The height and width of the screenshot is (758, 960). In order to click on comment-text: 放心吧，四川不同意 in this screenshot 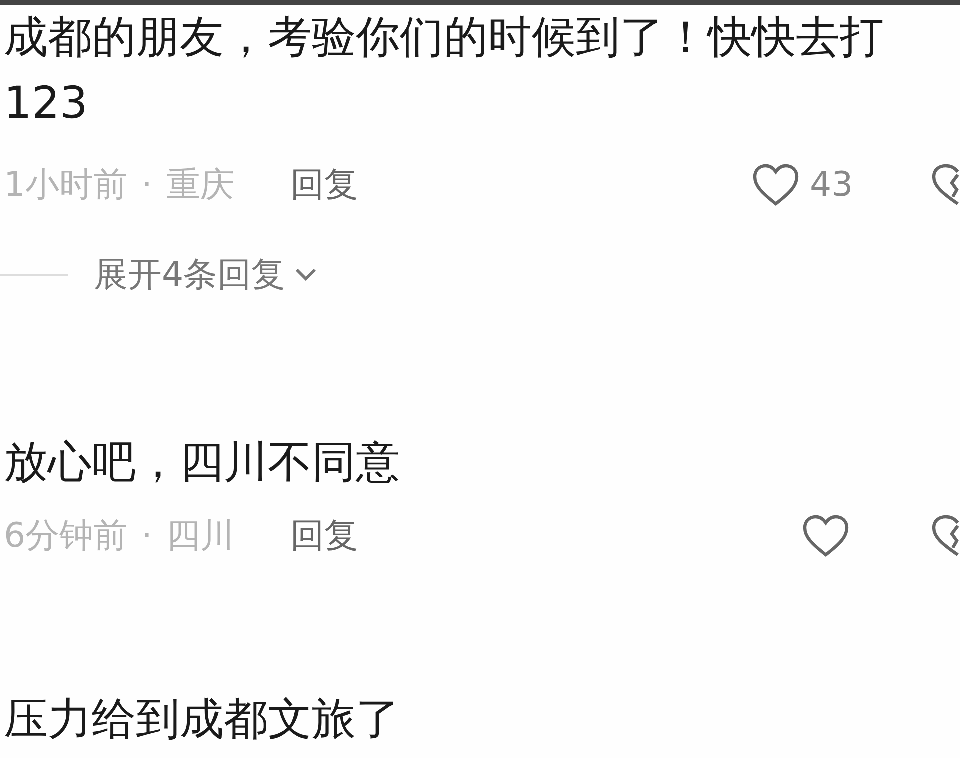, I will do `click(201, 463)`.